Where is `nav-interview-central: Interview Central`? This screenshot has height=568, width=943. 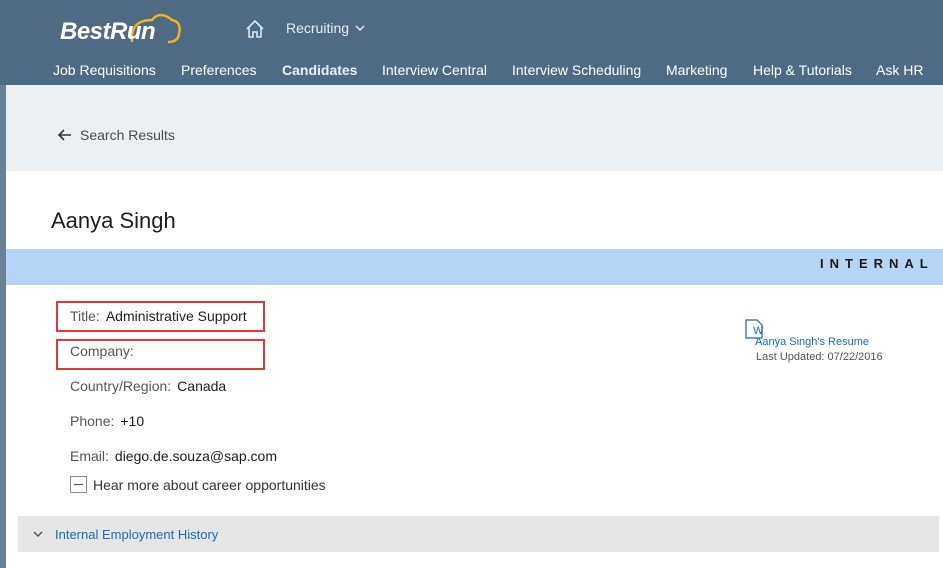
nav-interview-central: Interview Central is located at coordinates (434, 70).